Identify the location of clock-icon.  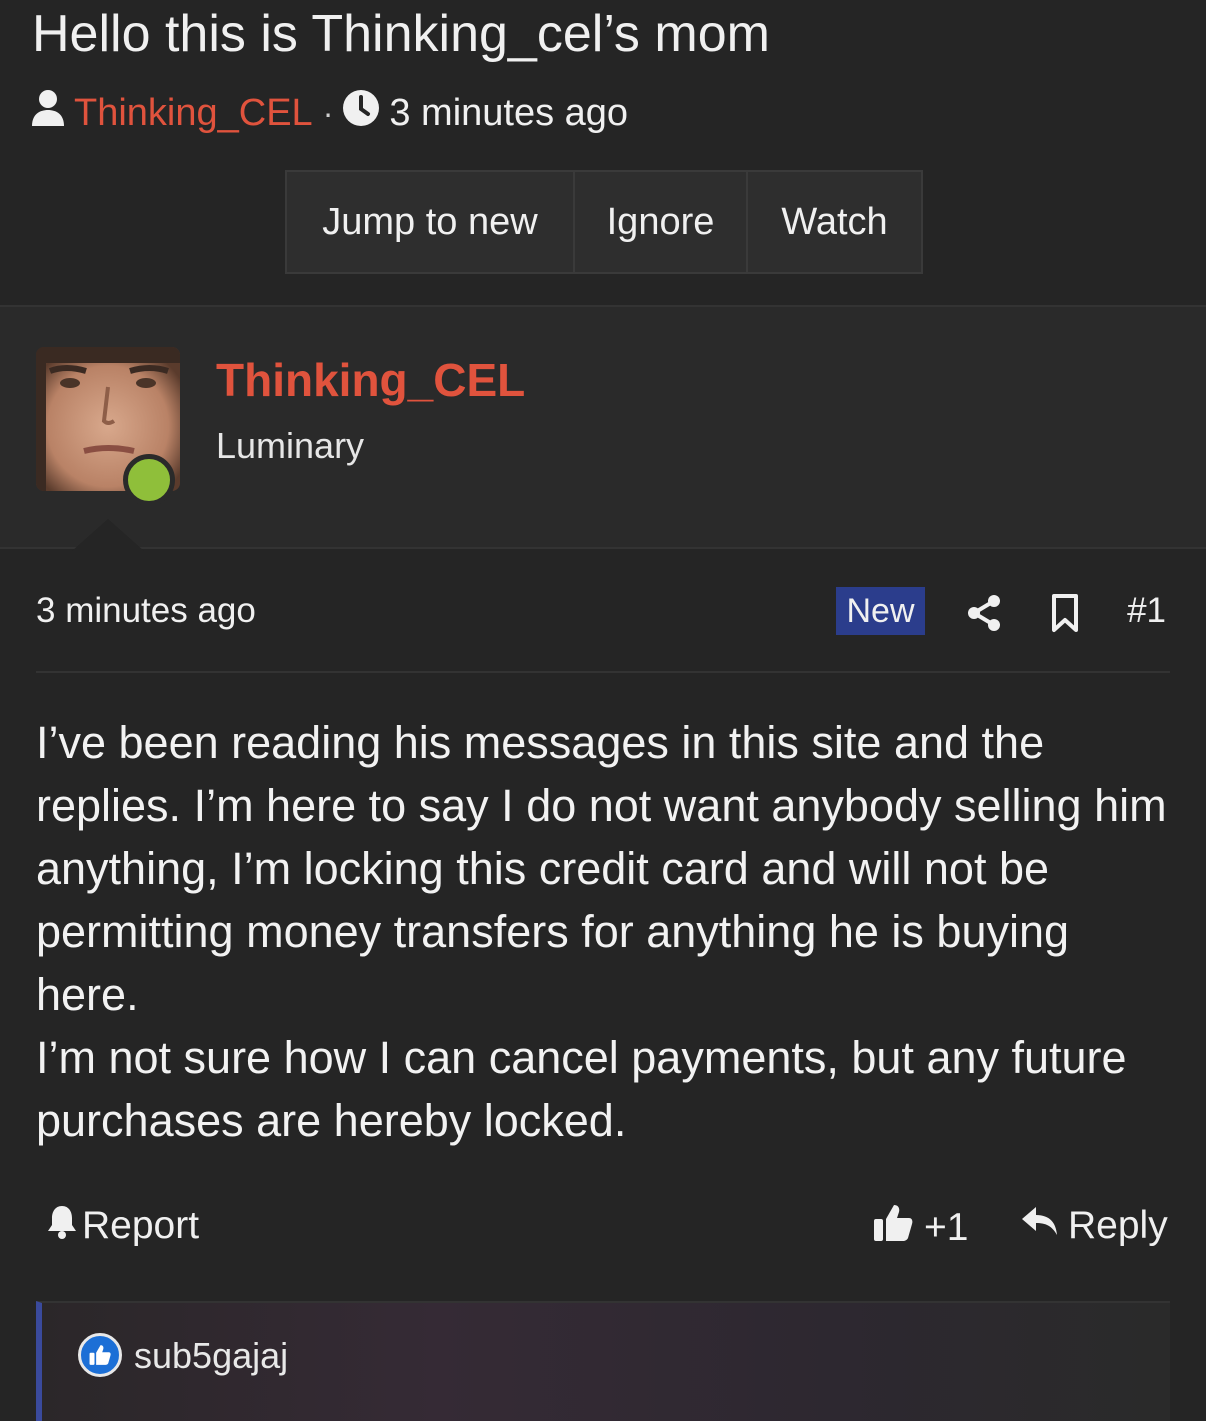
(361, 113).